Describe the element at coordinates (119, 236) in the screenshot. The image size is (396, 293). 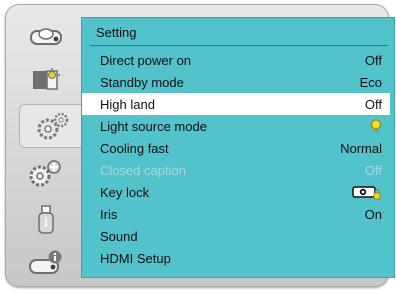
I see `row-label: Sound` at that location.